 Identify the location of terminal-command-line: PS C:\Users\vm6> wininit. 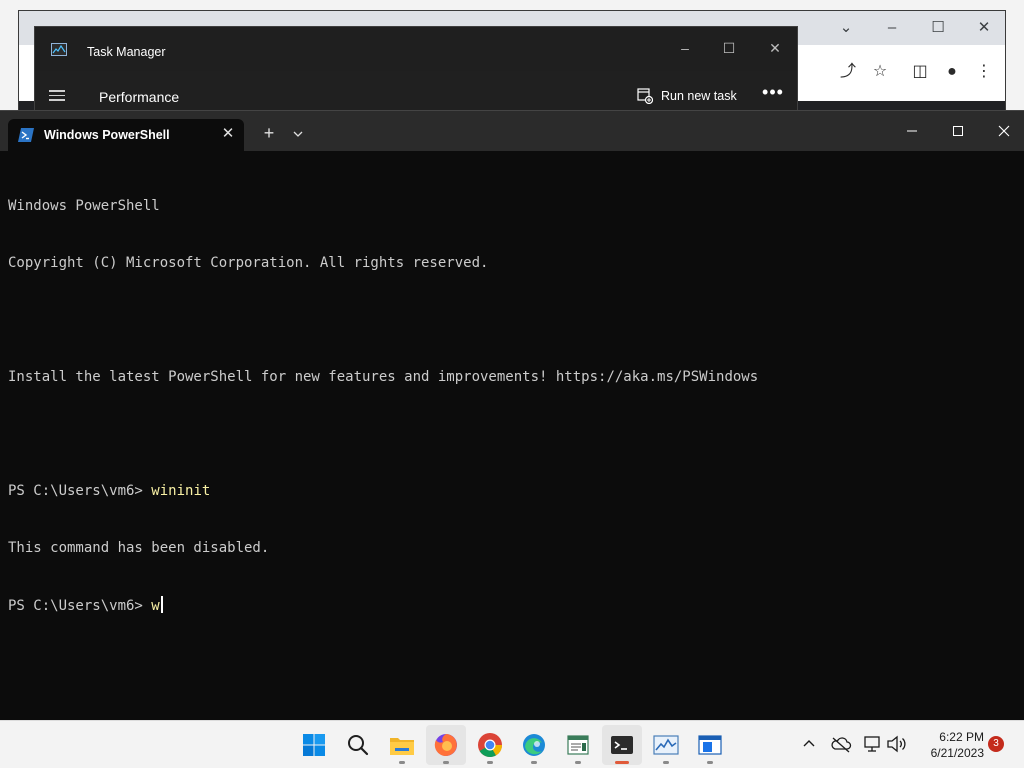
(516, 491).